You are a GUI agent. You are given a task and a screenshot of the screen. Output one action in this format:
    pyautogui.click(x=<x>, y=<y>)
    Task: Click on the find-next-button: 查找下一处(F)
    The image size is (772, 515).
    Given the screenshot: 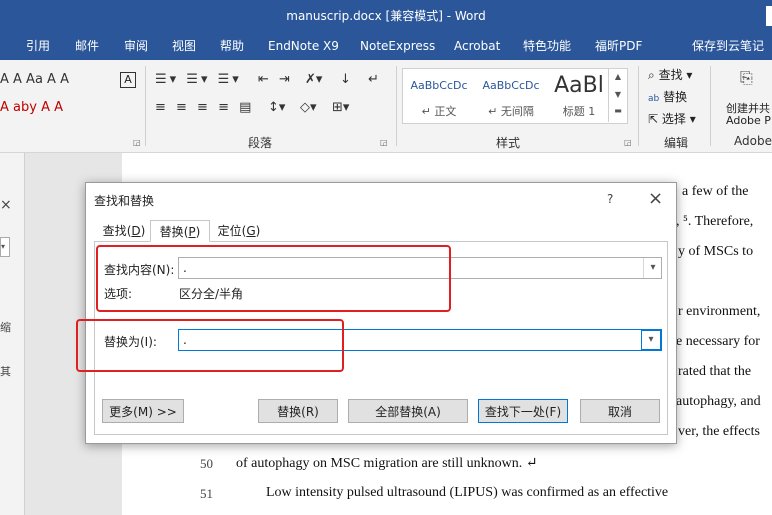 What is the action you would take?
    pyautogui.click(x=523, y=411)
    